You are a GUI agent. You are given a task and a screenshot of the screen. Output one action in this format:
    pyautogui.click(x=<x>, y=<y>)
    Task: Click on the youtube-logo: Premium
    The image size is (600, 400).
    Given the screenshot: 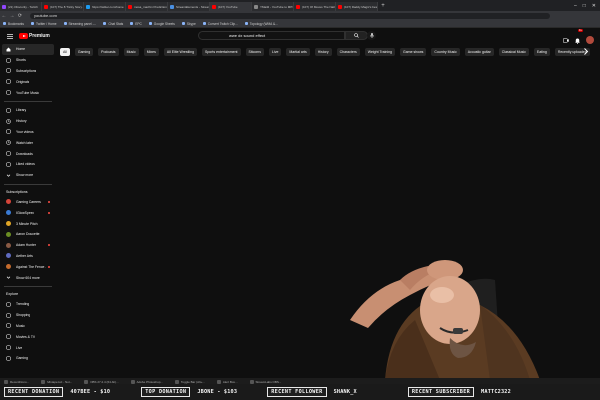 What is the action you would take?
    pyautogui.click(x=34, y=36)
    